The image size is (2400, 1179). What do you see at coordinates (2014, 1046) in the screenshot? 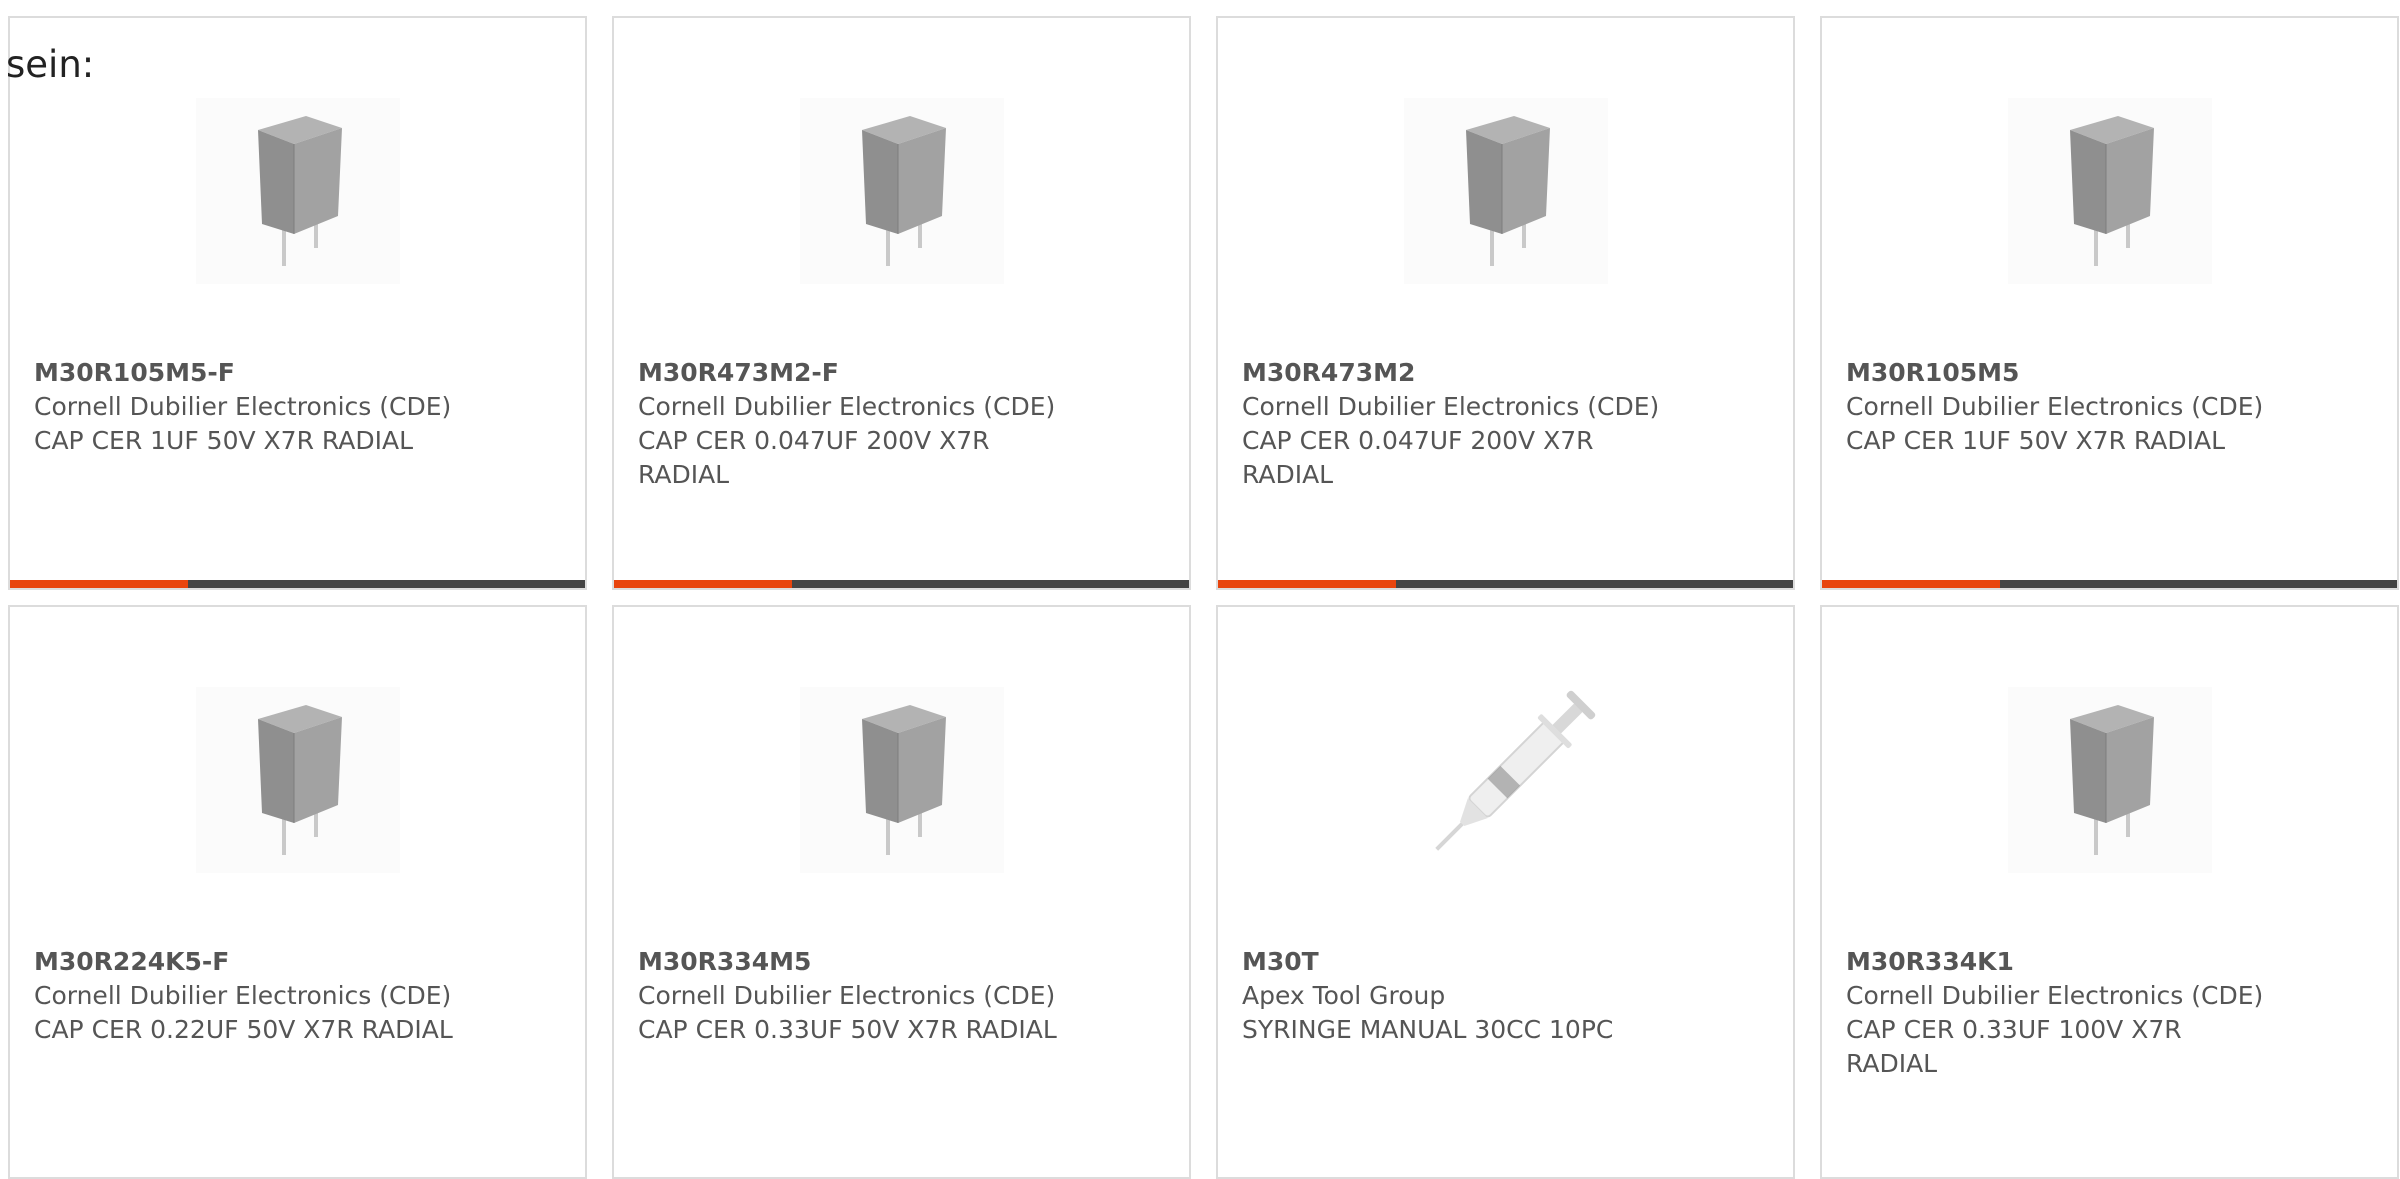
I see `description: CAP CER 0.33UF 100V X7R RADIAL` at bounding box center [2014, 1046].